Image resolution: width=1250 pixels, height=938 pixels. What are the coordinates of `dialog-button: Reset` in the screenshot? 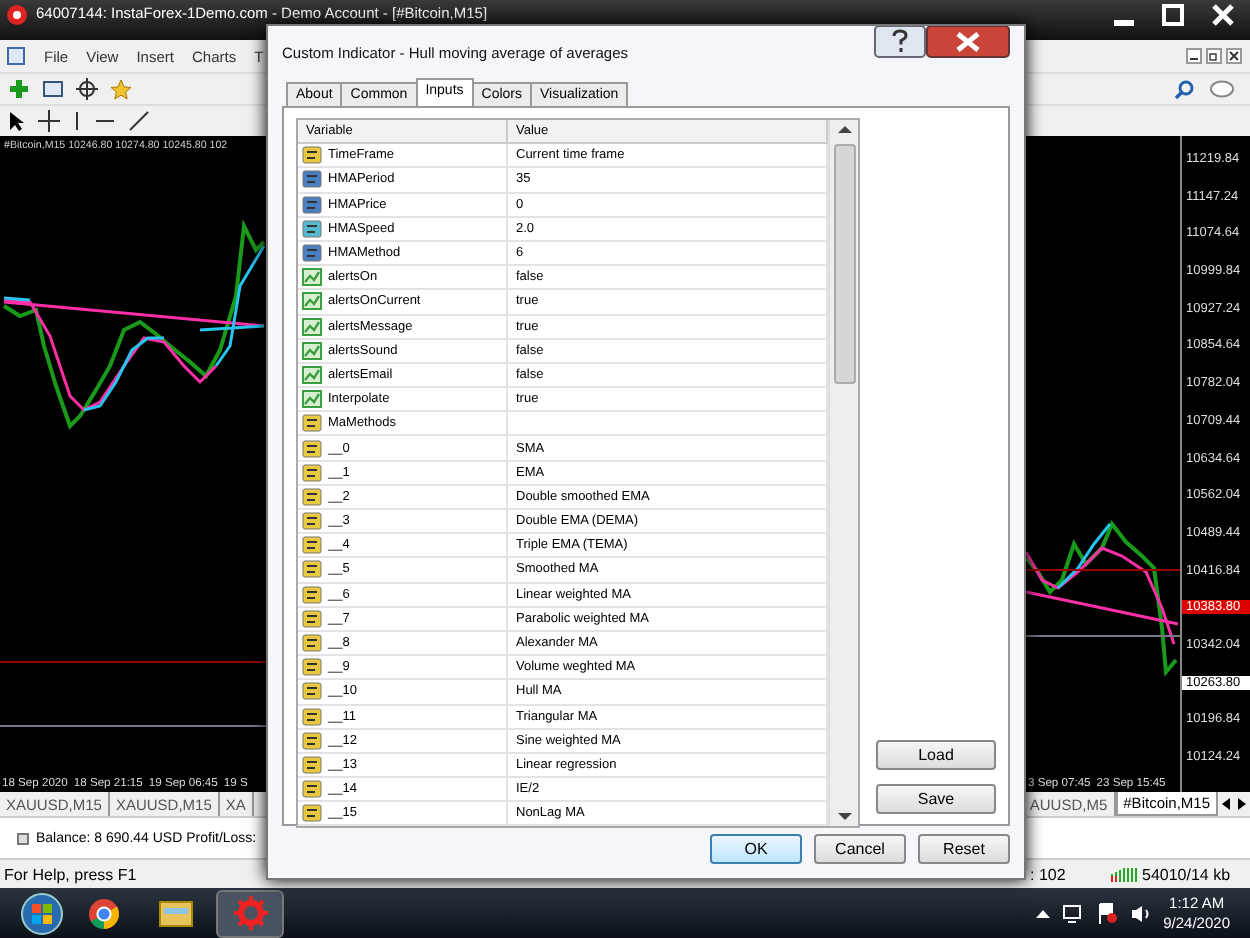 It's located at (964, 849).